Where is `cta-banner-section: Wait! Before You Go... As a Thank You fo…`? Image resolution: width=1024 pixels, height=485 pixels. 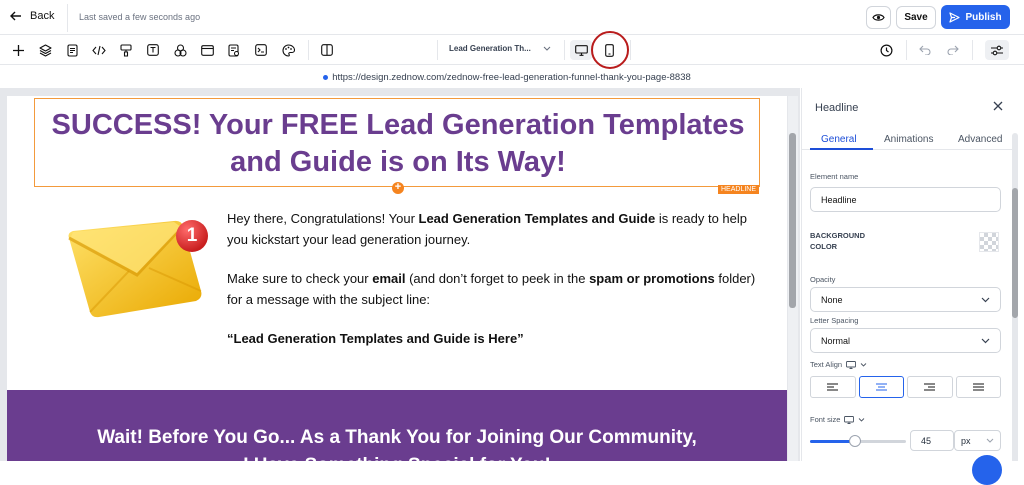 cta-banner-section: Wait! Before You Go... As a Thank You fo… is located at coordinates (397, 425).